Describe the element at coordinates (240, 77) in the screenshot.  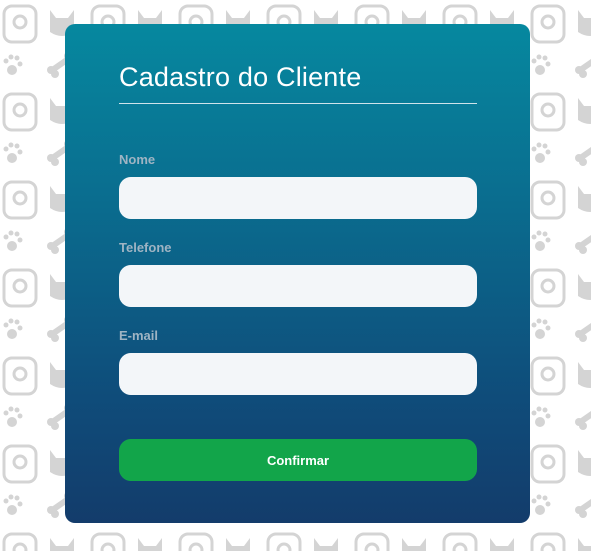
I see `form-title: Cadastro do Cliente` at that location.